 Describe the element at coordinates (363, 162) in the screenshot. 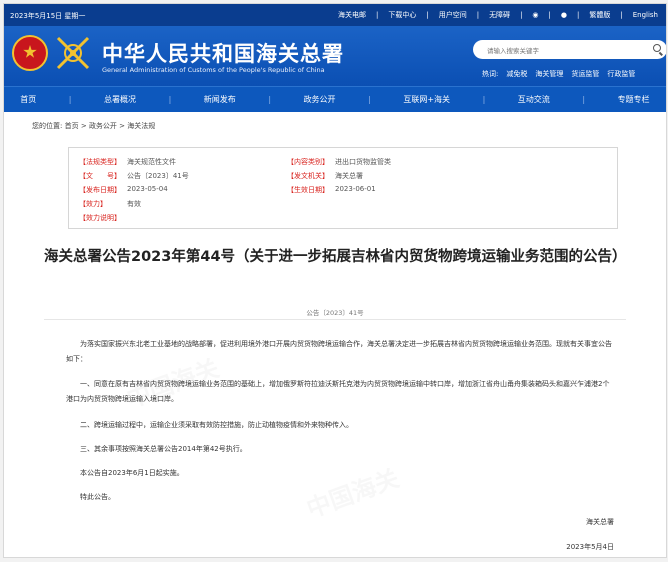

I see `info-value: 进出口货物监管类` at that location.